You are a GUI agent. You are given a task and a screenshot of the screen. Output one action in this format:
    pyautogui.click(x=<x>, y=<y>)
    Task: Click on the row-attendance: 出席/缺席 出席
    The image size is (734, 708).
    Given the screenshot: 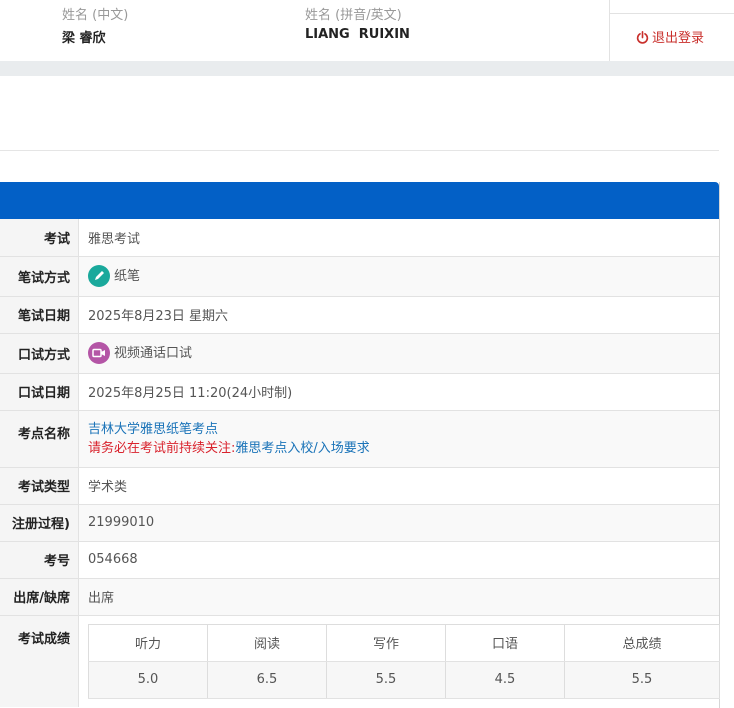 What is the action you would take?
    pyautogui.click(x=359, y=597)
    